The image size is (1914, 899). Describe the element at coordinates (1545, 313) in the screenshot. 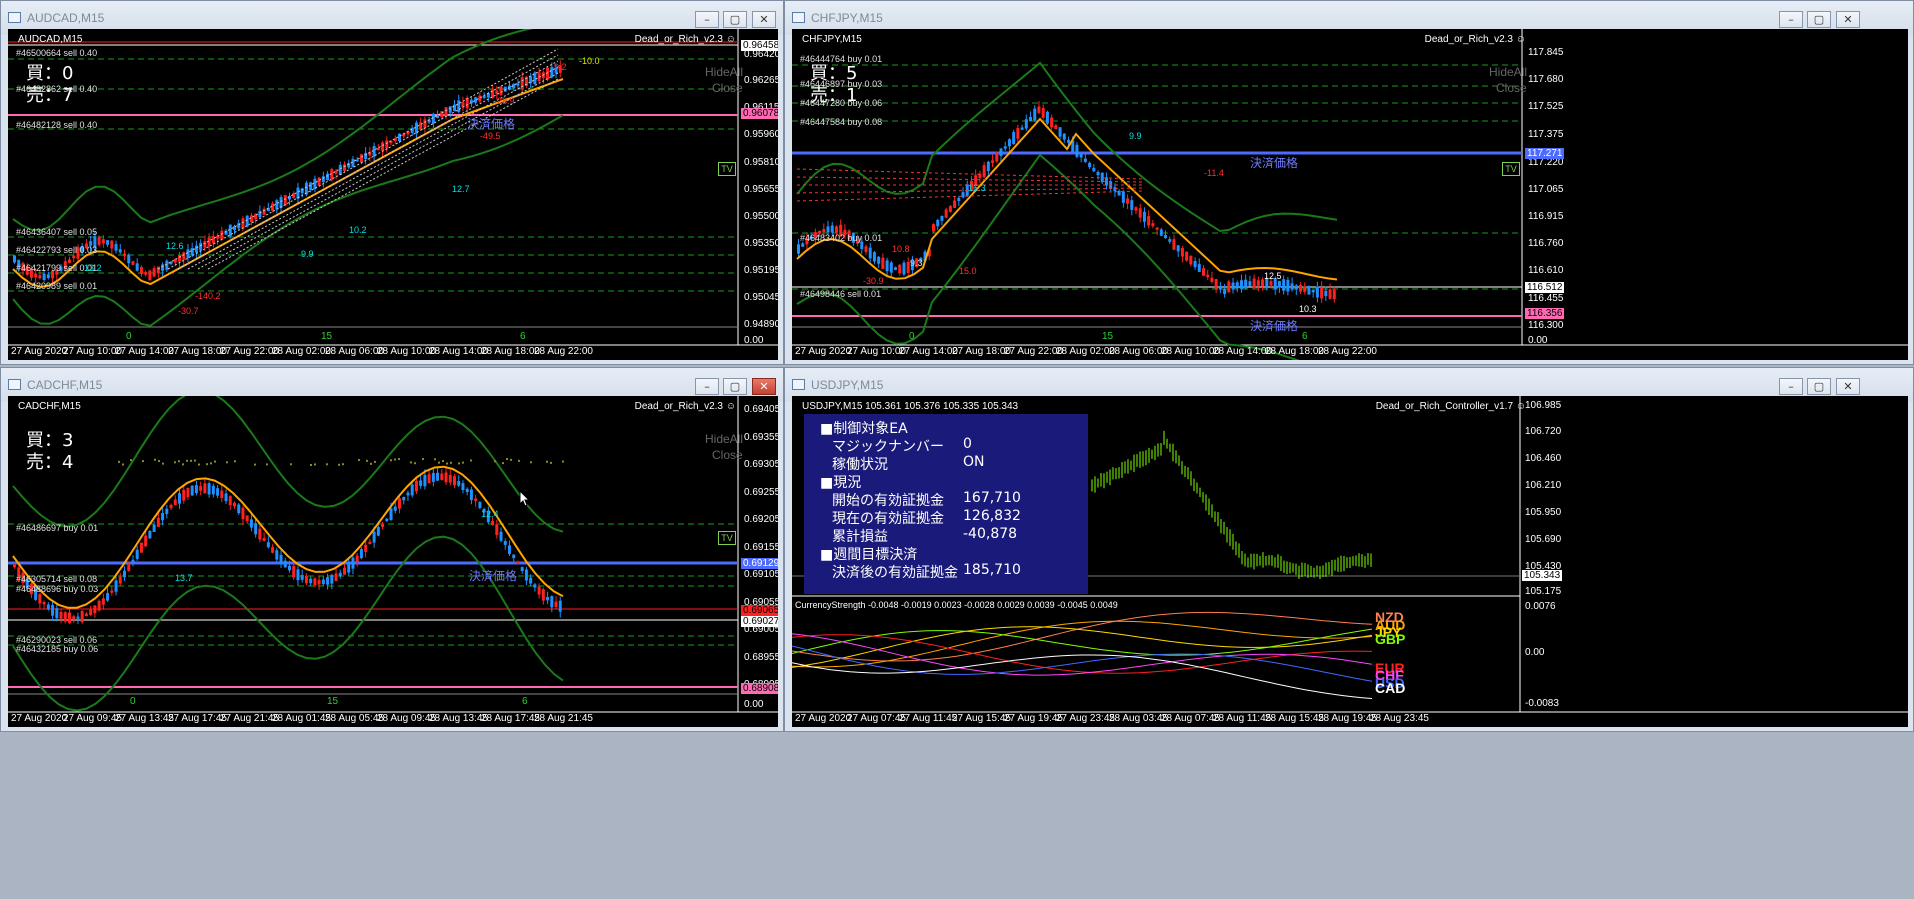

I see `settle-price-box-2: 116.356` at that location.